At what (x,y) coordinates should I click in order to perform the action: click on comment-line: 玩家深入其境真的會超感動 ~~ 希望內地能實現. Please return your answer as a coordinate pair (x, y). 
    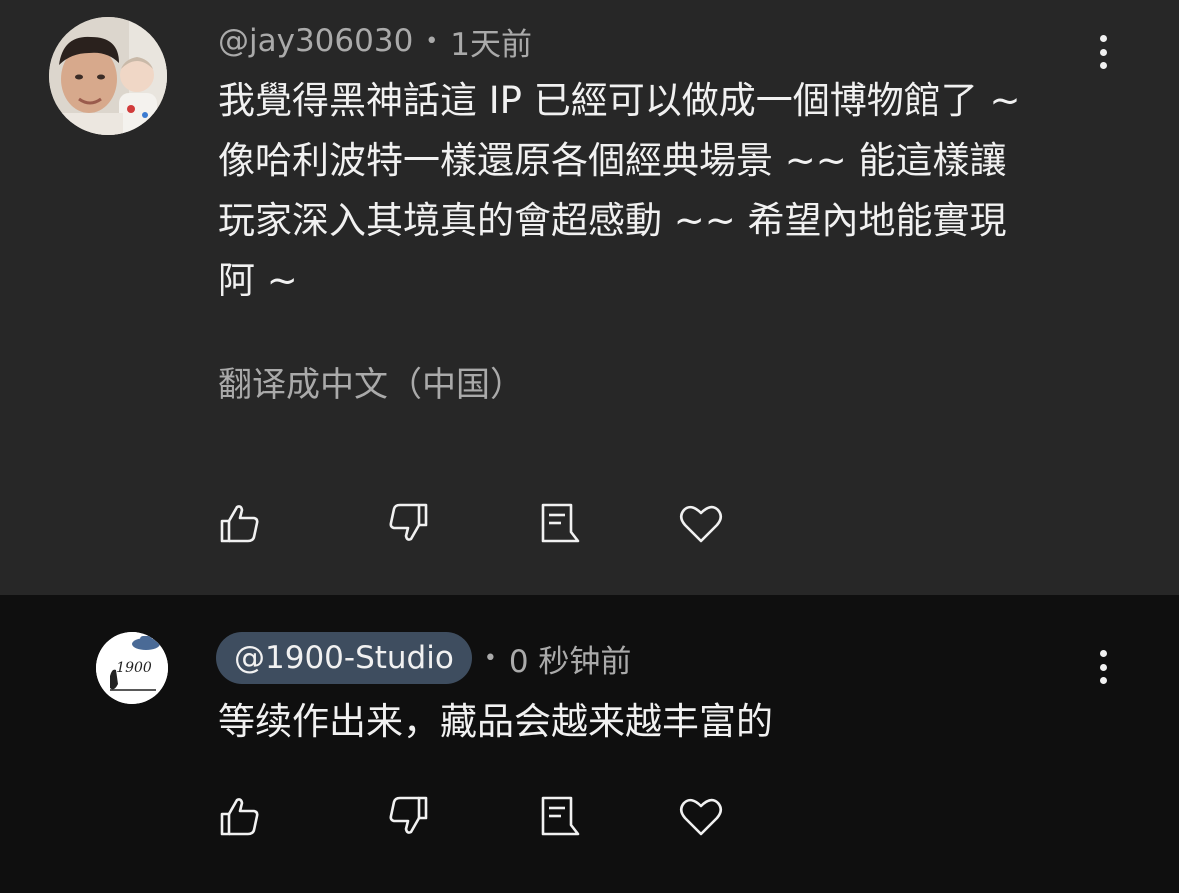
    Looking at the image, I should click on (612, 220).